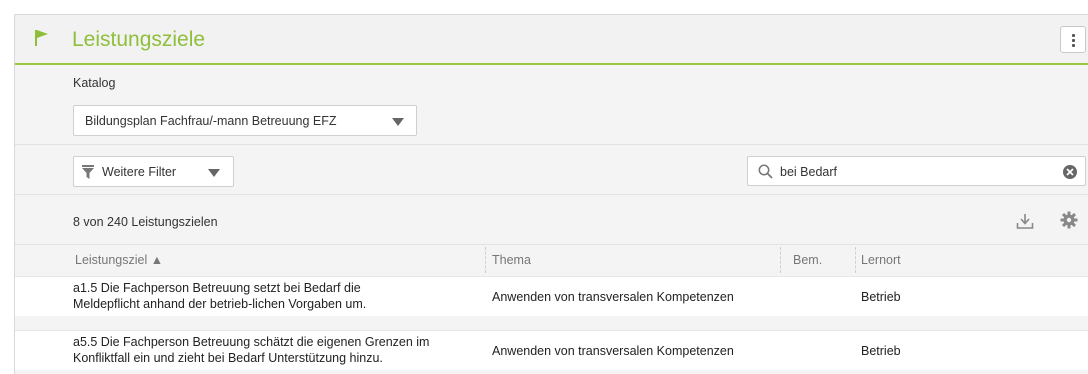 The image size is (1088, 374). I want to click on panel-header: Leistungsziele, so click(551, 40).